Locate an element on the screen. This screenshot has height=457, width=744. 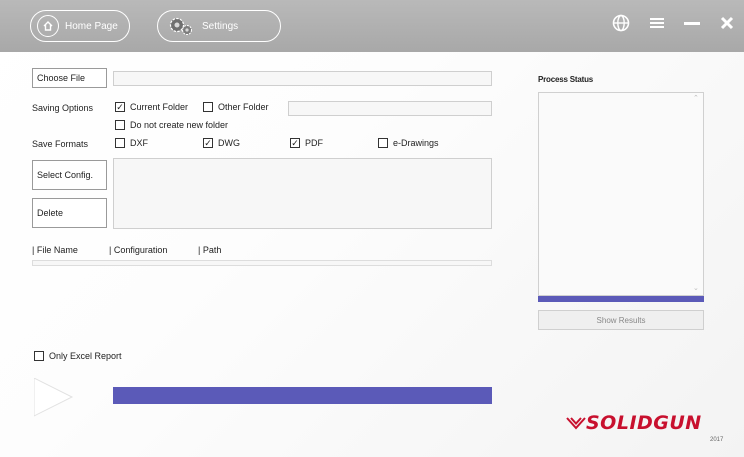
globe-icon is located at coordinates (621, 23).